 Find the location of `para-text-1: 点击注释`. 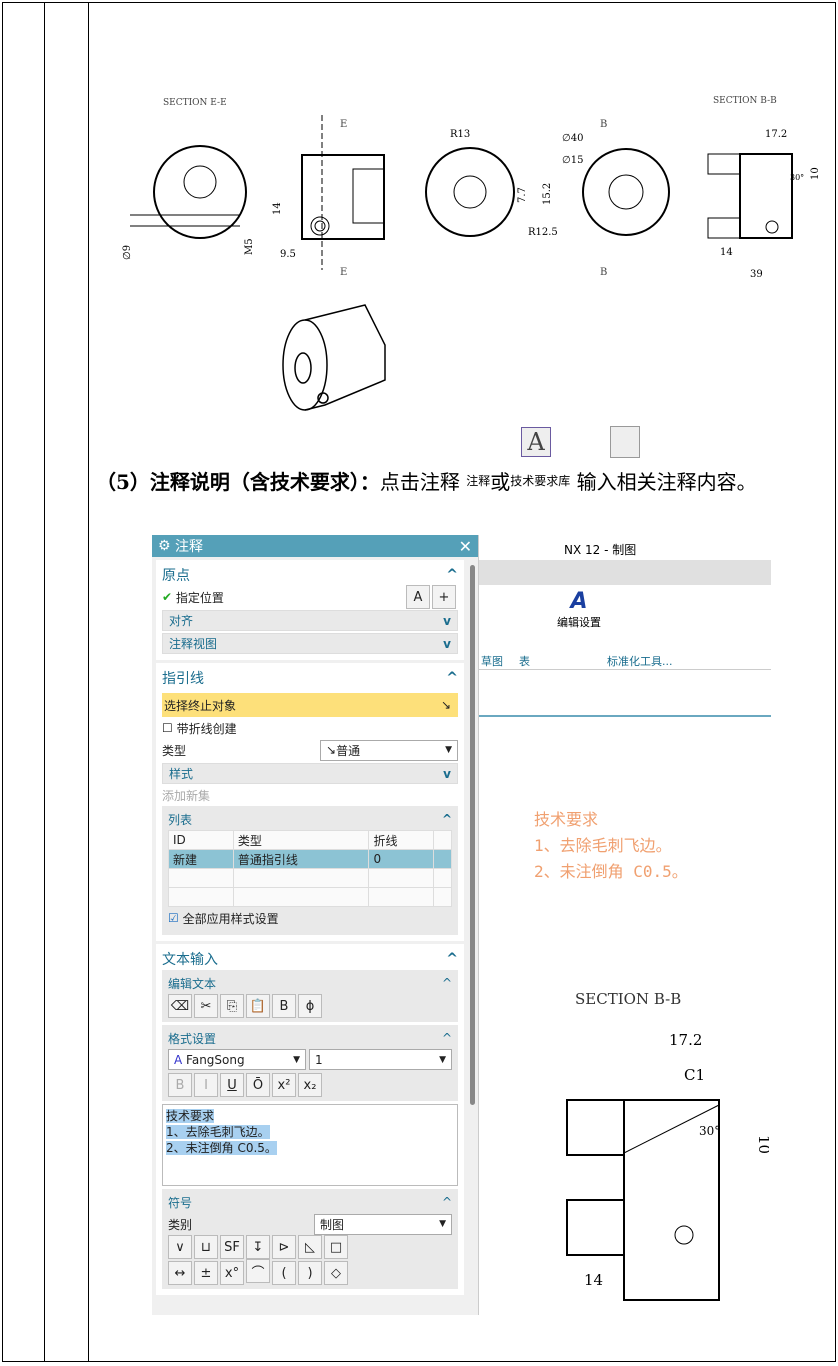

para-text-1: 点击注释 is located at coordinates (419, 482).